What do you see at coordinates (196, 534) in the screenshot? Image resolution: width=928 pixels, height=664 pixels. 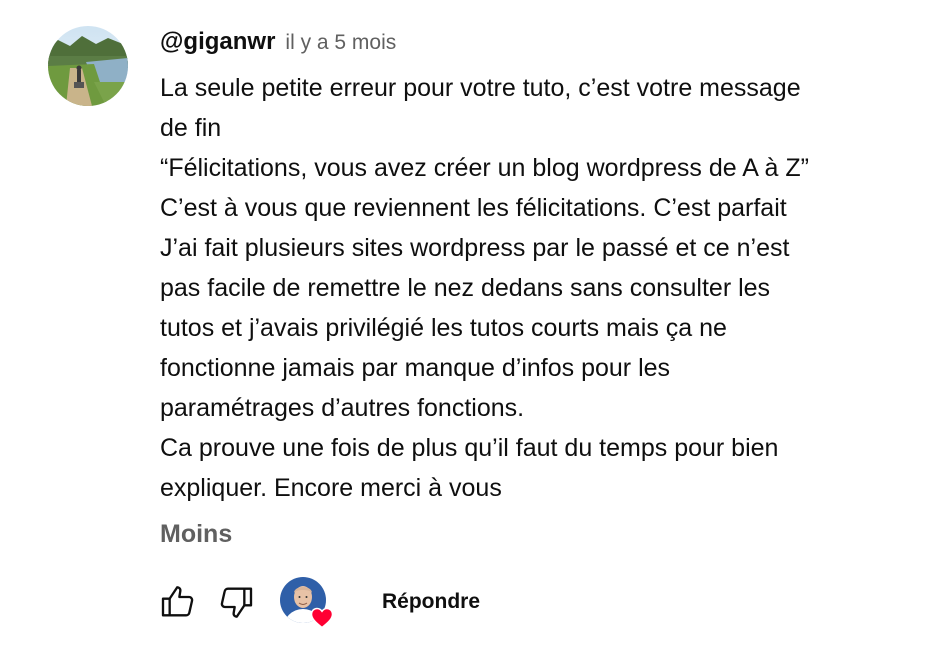 I see `show-less-button: Moins` at bounding box center [196, 534].